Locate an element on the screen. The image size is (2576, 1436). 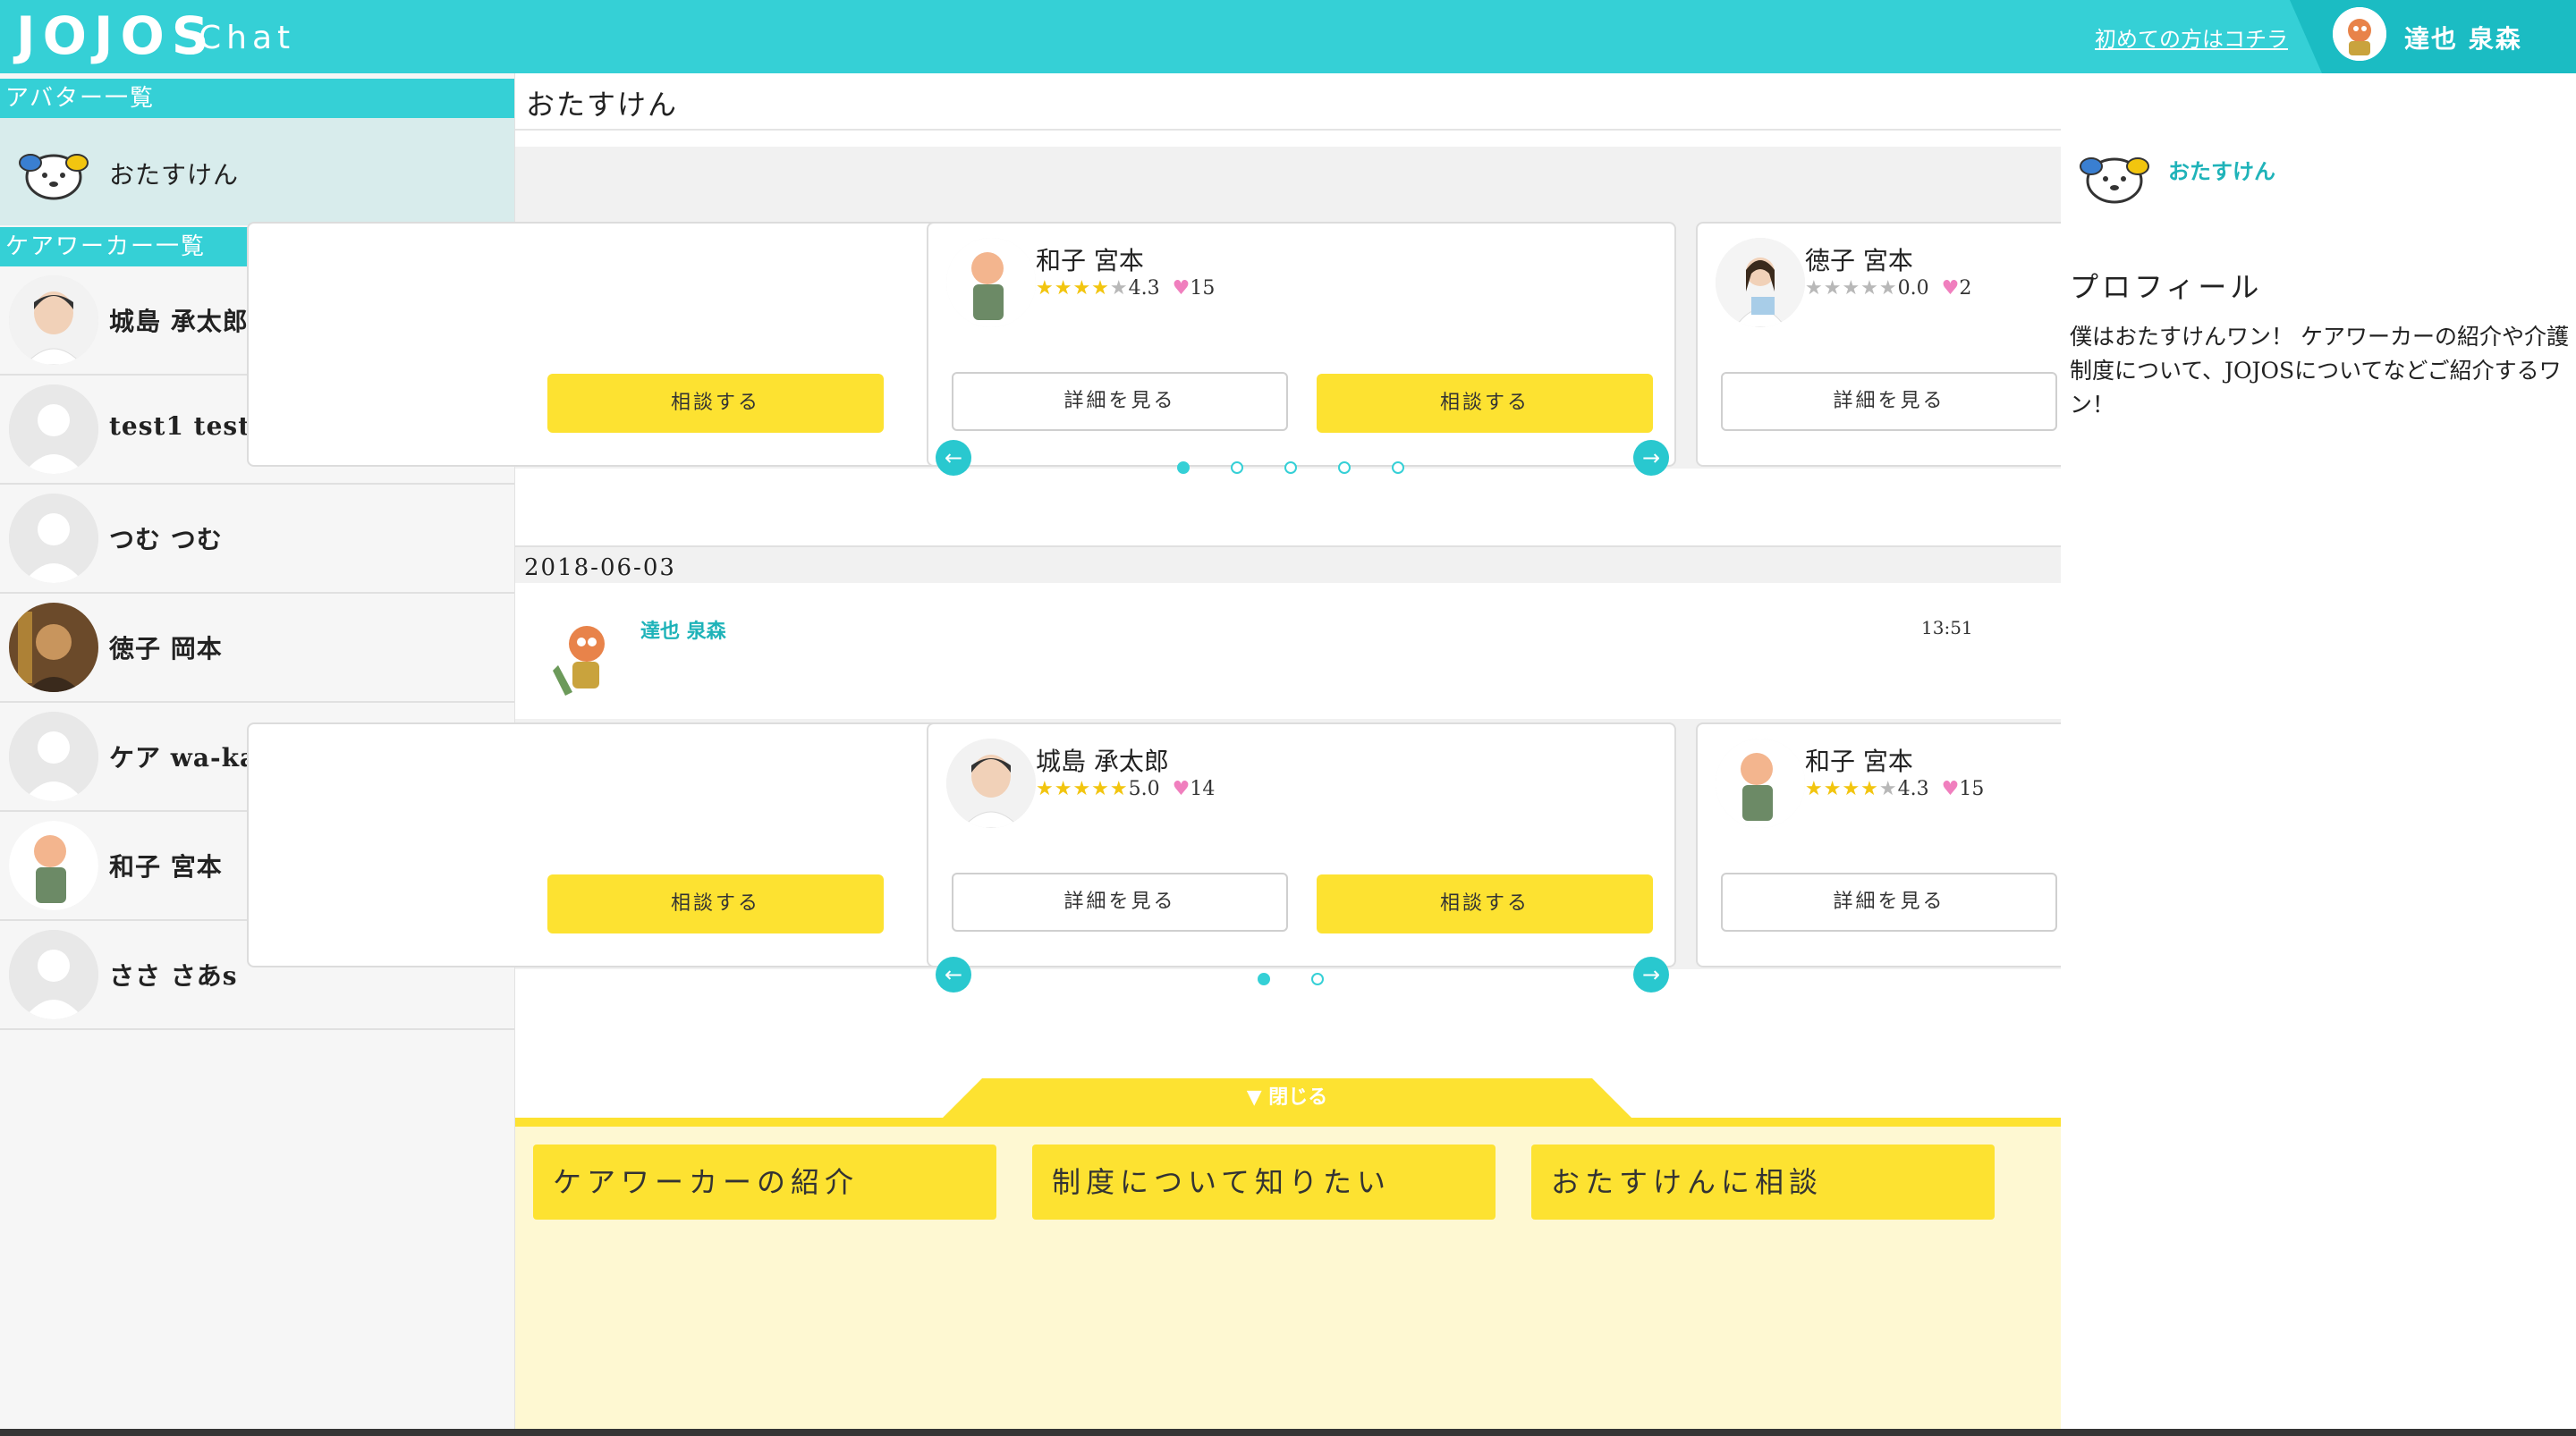
date-separator: 2018-06-03 is located at coordinates (1288, 564).